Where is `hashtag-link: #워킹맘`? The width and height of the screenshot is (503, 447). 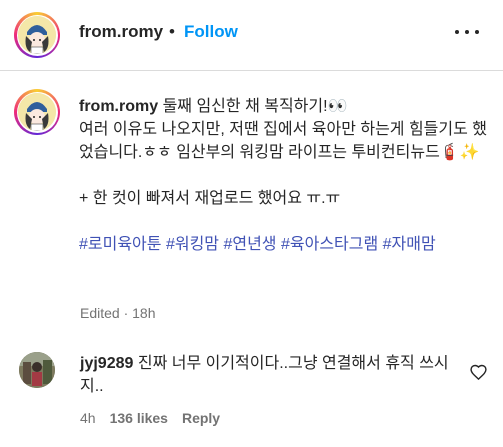 hashtag-link: #워킹맘 is located at coordinates (192, 244).